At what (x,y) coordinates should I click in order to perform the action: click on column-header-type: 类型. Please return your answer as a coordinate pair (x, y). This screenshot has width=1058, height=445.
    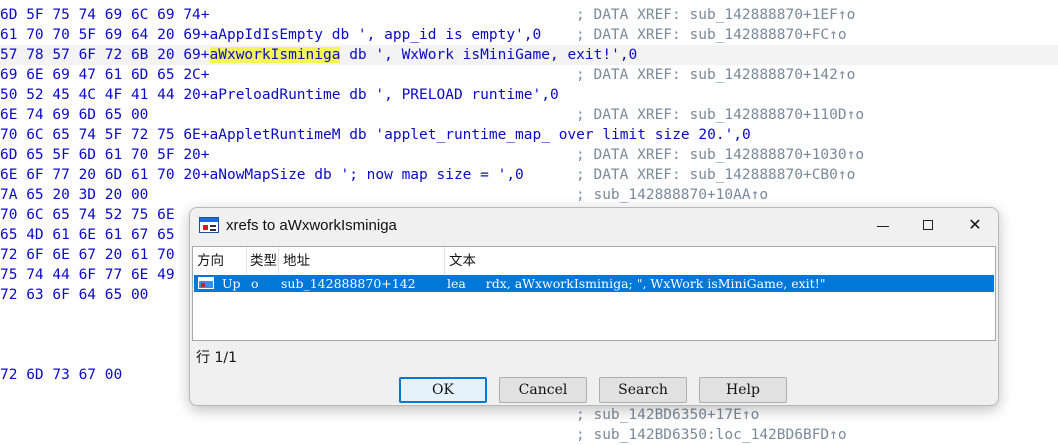
    Looking at the image, I should click on (263, 261).